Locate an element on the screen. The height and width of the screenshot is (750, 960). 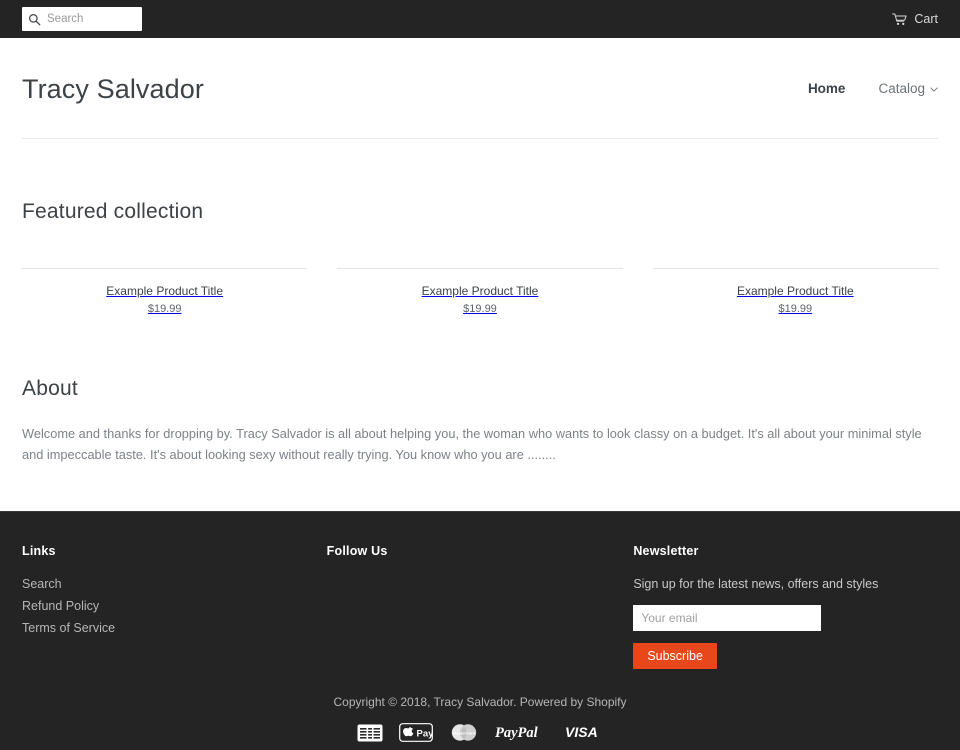
cart-icon is located at coordinates (899, 19).